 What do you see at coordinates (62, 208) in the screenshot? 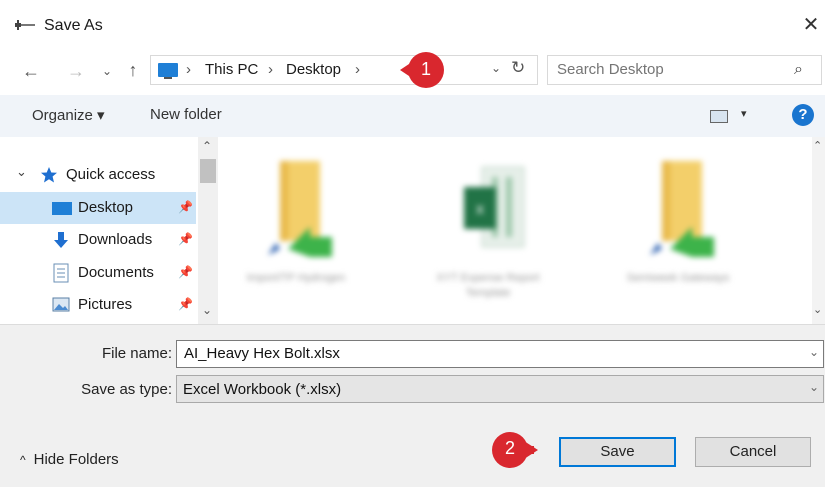
I see `desktop-icon` at bounding box center [62, 208].